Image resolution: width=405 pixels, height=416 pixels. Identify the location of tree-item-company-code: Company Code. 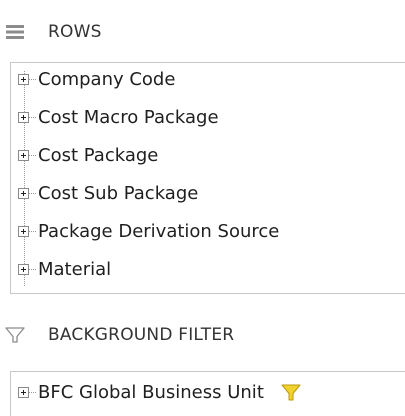
(93, 79).